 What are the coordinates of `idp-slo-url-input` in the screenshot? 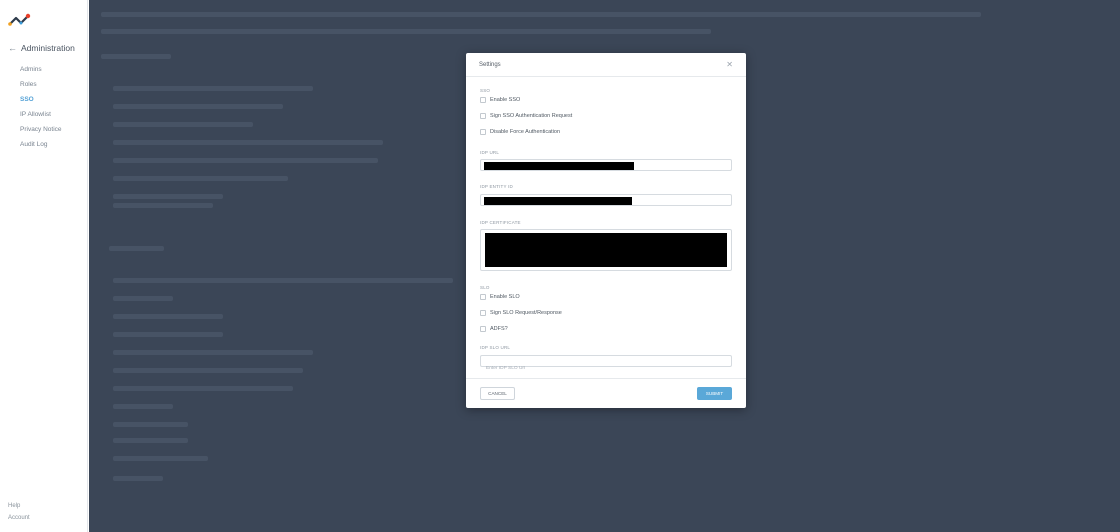 It's located at (606, 368).